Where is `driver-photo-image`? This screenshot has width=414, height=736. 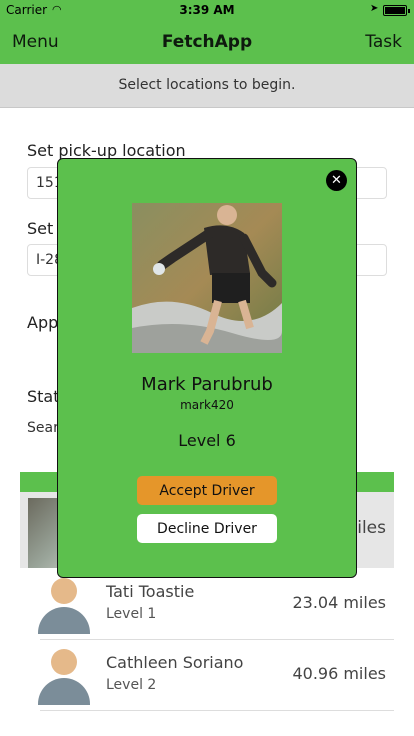 driver-photo-image is located at coordinates (207, 278).